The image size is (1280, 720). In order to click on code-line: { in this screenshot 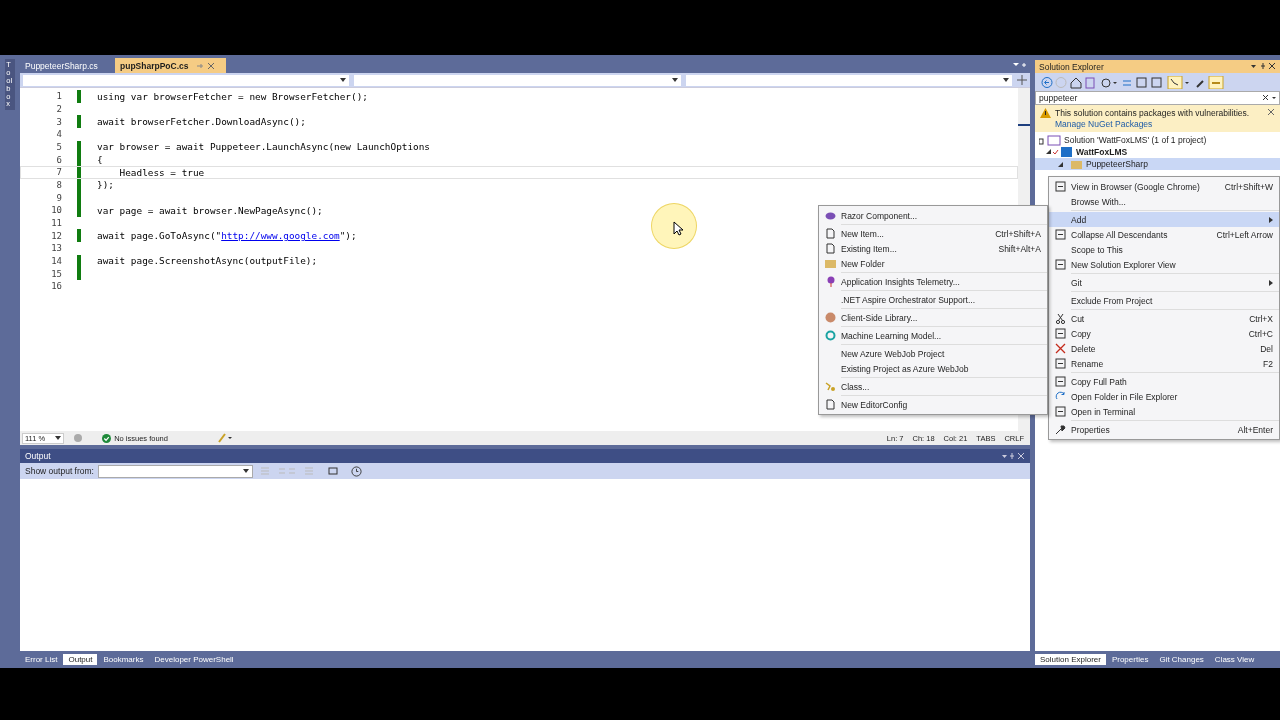, I will do `click(100, 160)`.